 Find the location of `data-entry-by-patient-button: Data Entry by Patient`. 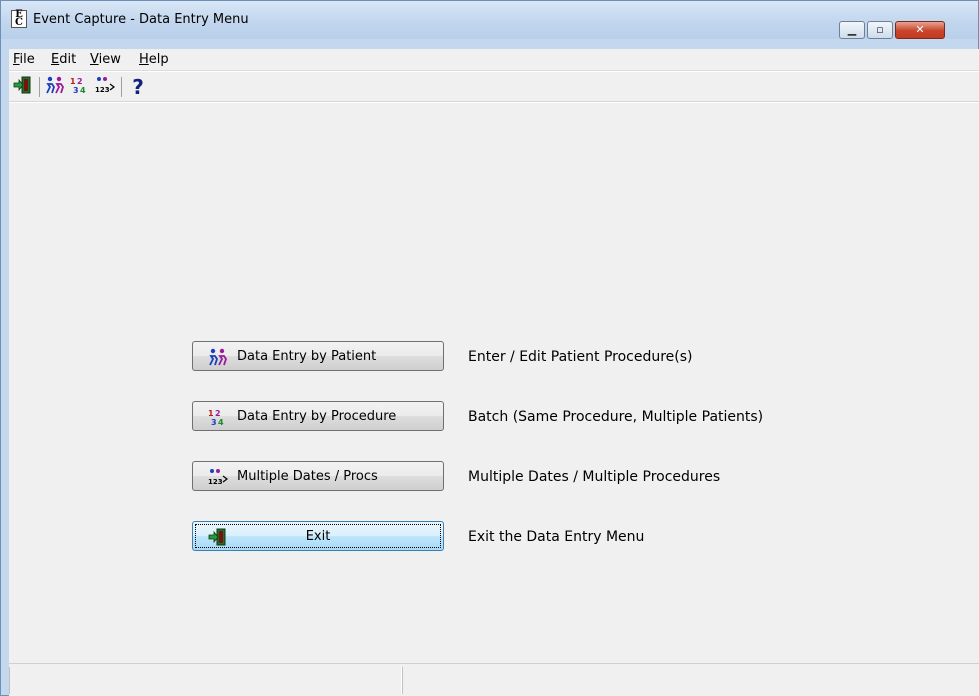

data-entry-by-patient-button: Data Entry by Patient is located at coordinates (318, 356).